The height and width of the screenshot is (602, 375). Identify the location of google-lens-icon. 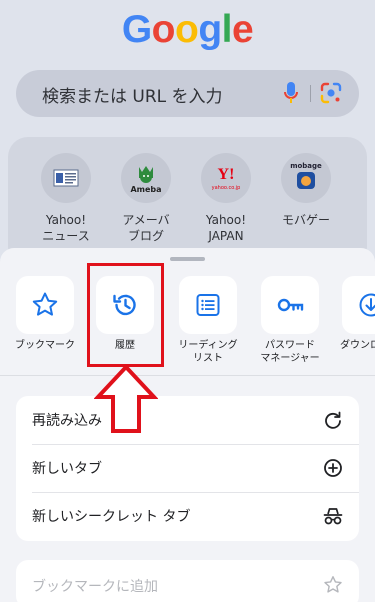
(331, 95).